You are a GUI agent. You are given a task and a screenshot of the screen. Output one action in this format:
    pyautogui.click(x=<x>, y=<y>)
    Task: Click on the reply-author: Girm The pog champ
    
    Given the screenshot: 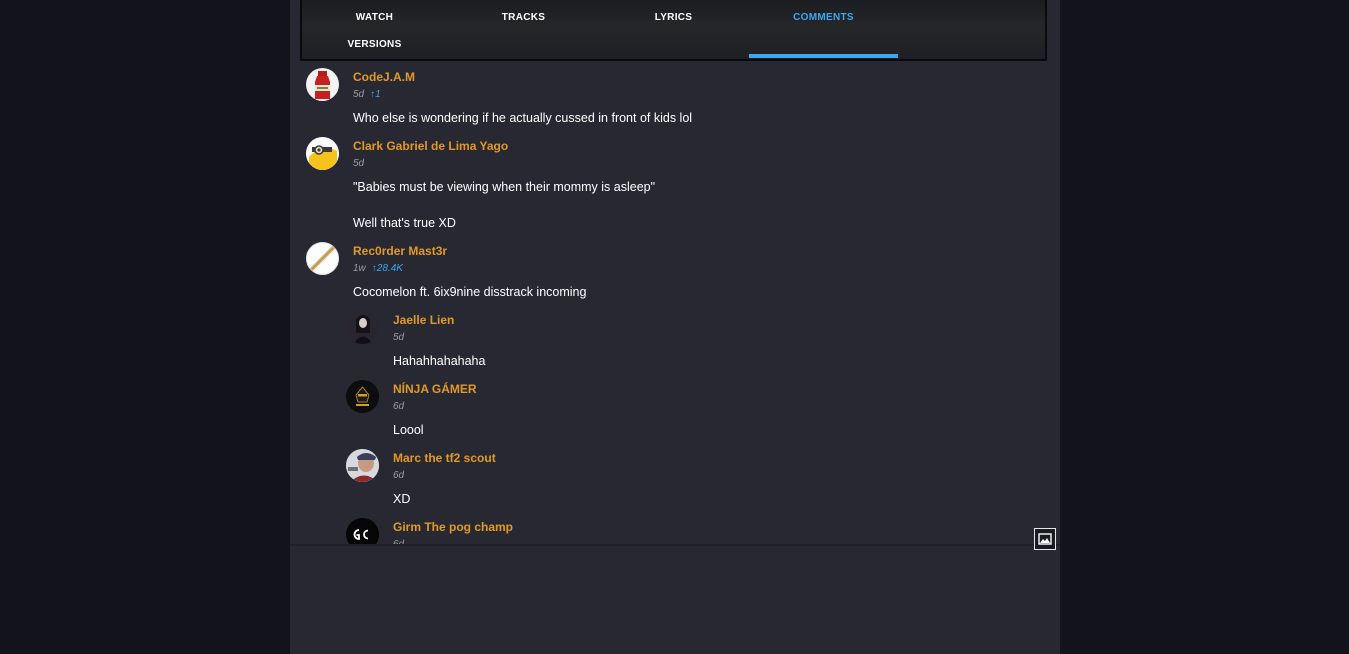 What is the action you would take?
    pyautogui.click(x=453, y=527)
    